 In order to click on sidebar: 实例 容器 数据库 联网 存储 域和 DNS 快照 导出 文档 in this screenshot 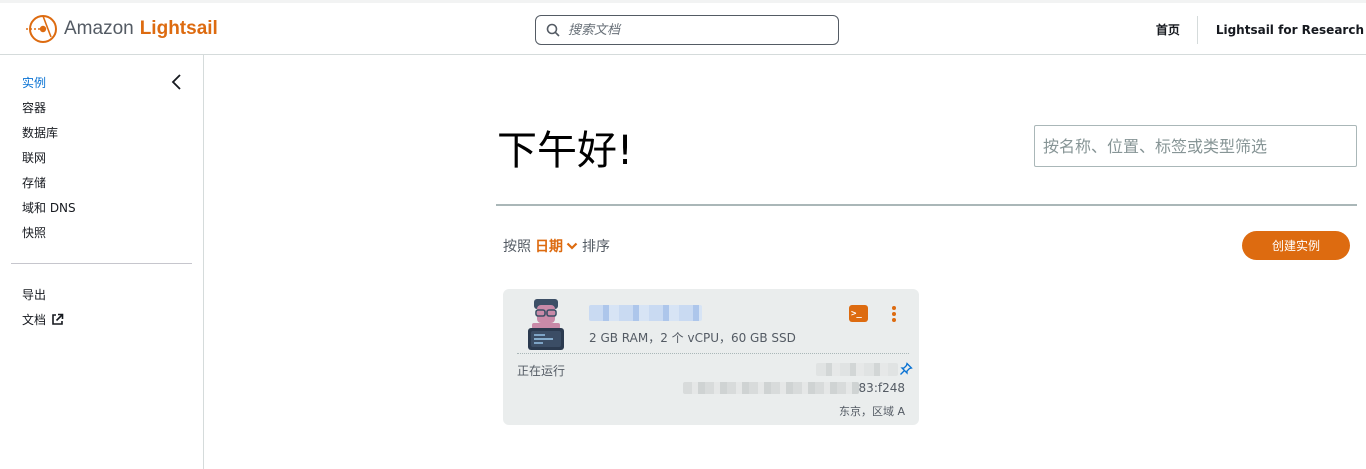, I will do `click(102, 262)`.